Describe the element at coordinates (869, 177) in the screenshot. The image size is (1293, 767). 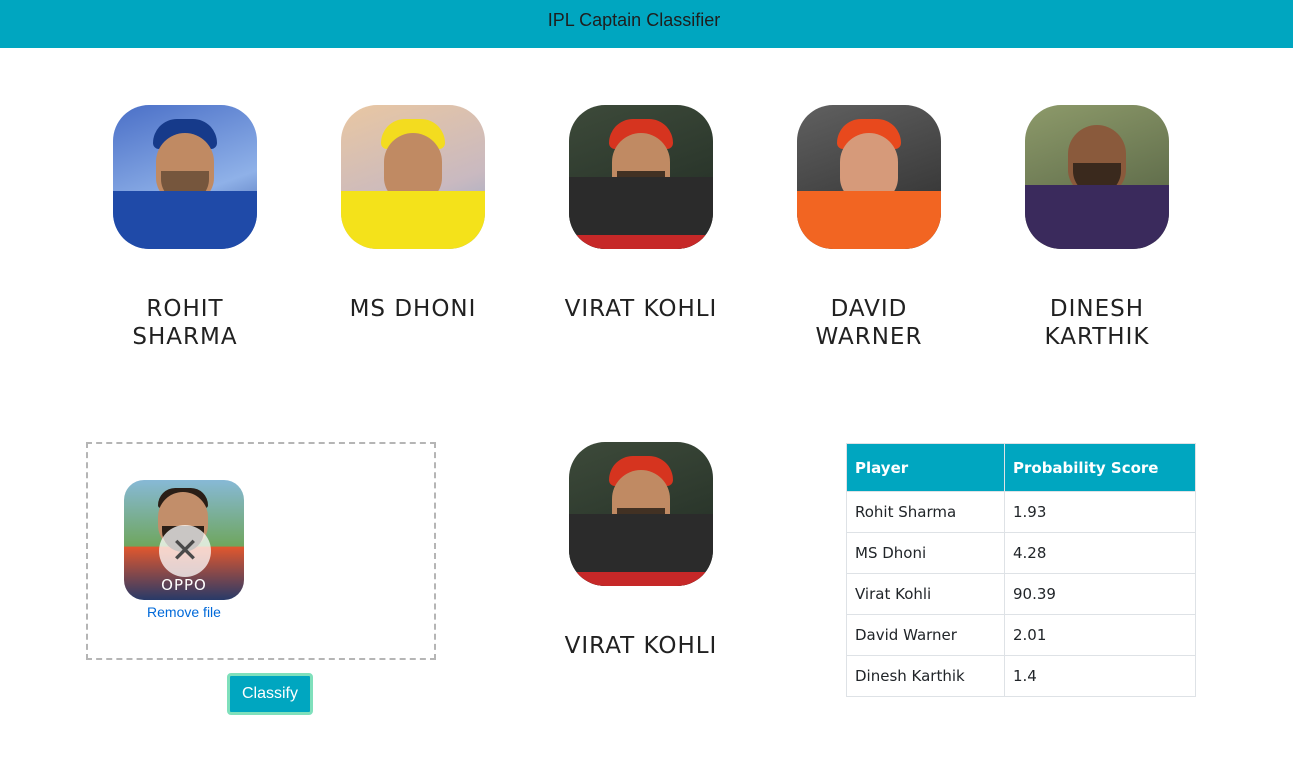
I see `david-warner-photo` at that location.